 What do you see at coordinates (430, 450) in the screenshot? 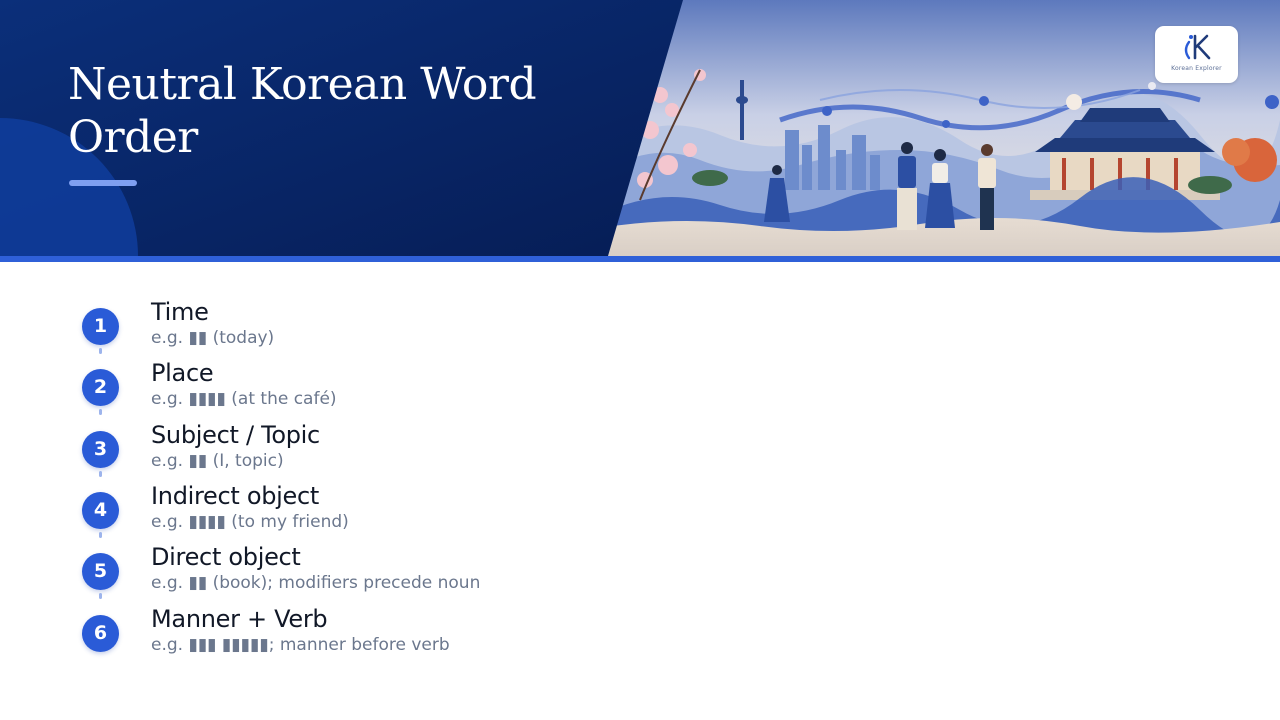
I see `list-item: 3 Subject / Topic e.g. ▮▮ (I, topic)` at bounding box center [430, 450].